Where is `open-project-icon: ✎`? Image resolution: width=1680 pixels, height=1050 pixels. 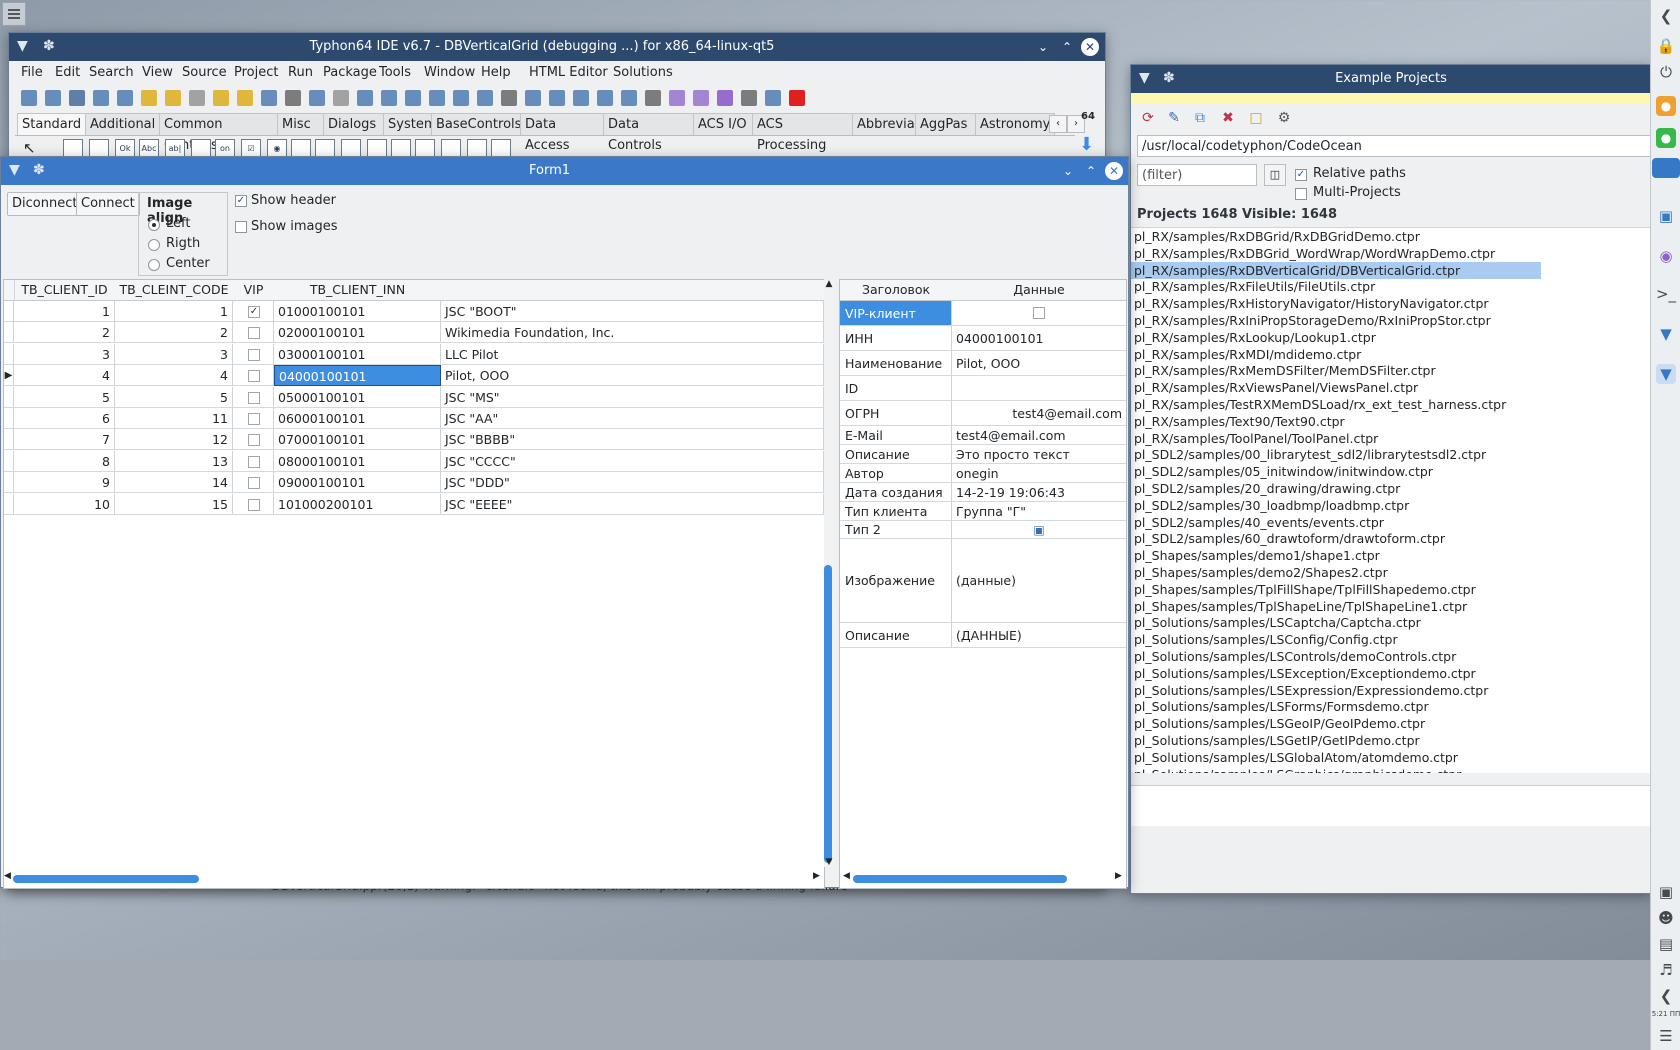
open-project-icon: ✎ is located at coordinates (1174, 118).